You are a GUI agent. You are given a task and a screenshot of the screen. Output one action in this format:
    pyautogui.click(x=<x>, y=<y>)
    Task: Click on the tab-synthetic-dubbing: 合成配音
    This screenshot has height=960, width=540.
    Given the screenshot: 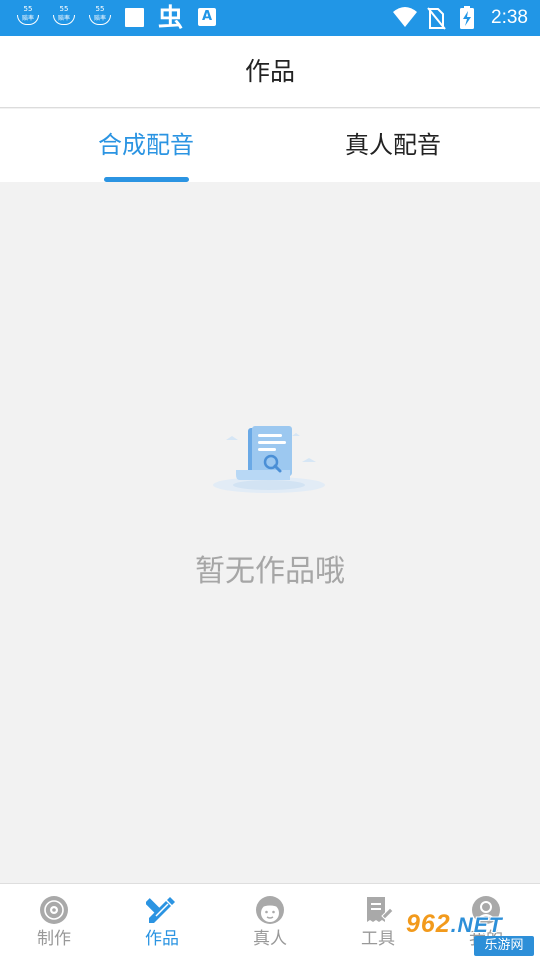 What is the action you would take?
    pyautogui.click(x=146, y=145)
    